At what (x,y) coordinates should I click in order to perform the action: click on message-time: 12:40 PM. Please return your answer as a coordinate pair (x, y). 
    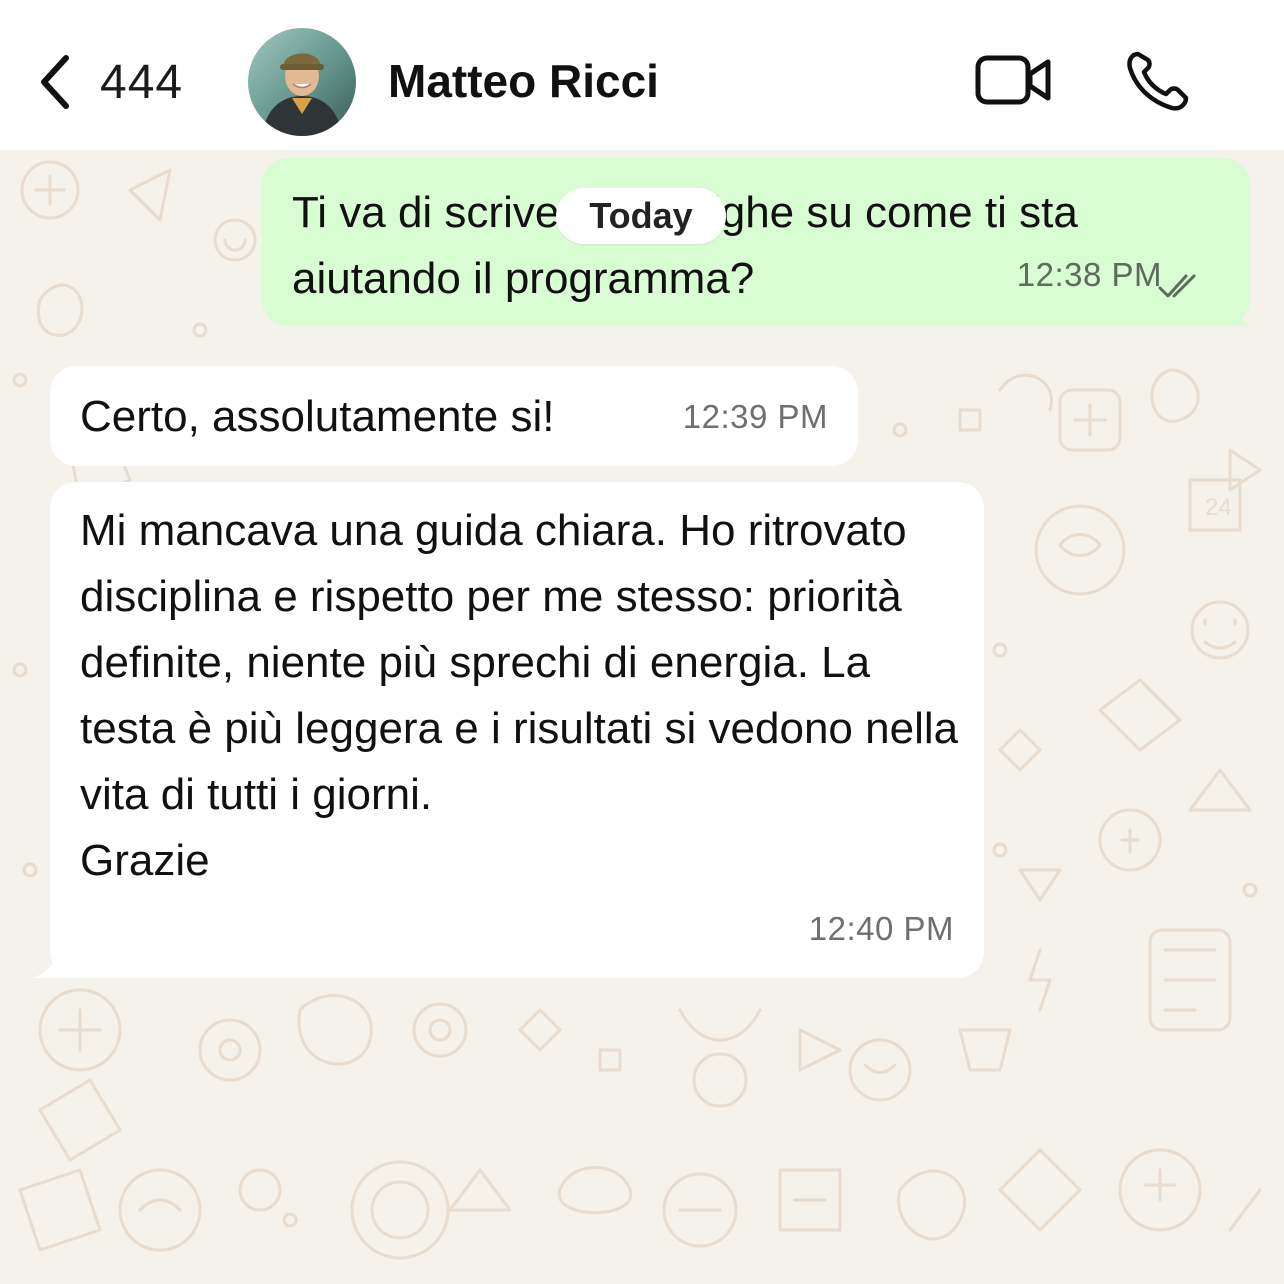
    Looking at the image, I should click on (881, 928).